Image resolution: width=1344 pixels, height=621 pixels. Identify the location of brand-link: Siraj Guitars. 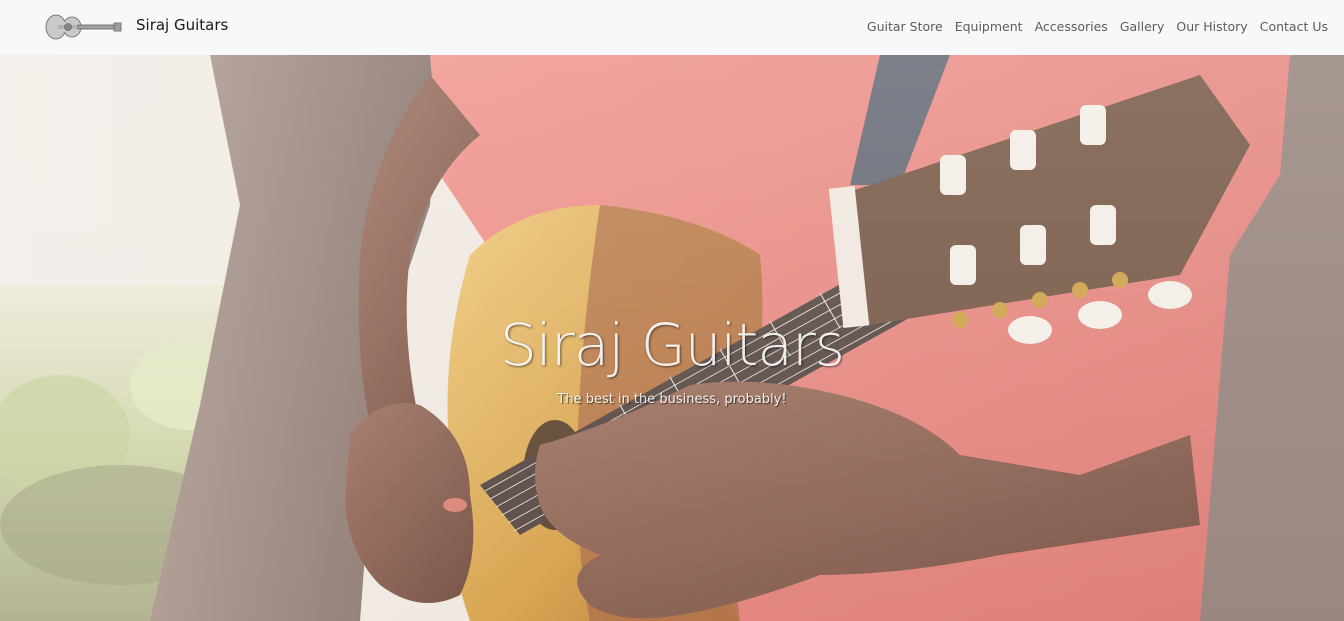
(182, 25).